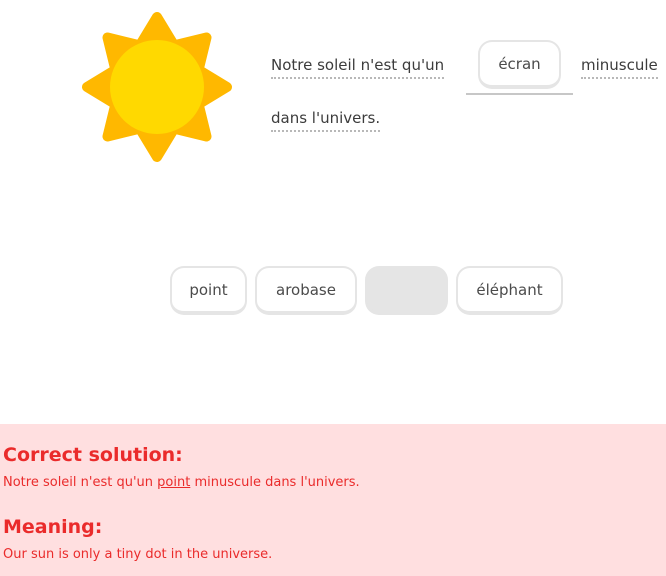 Image resolution: width=666 pixels, height=576 pixels. Describe the element at coordinates (509, 290) in the screenshot. I see `word-tile-elephant: éléphant` at that location.